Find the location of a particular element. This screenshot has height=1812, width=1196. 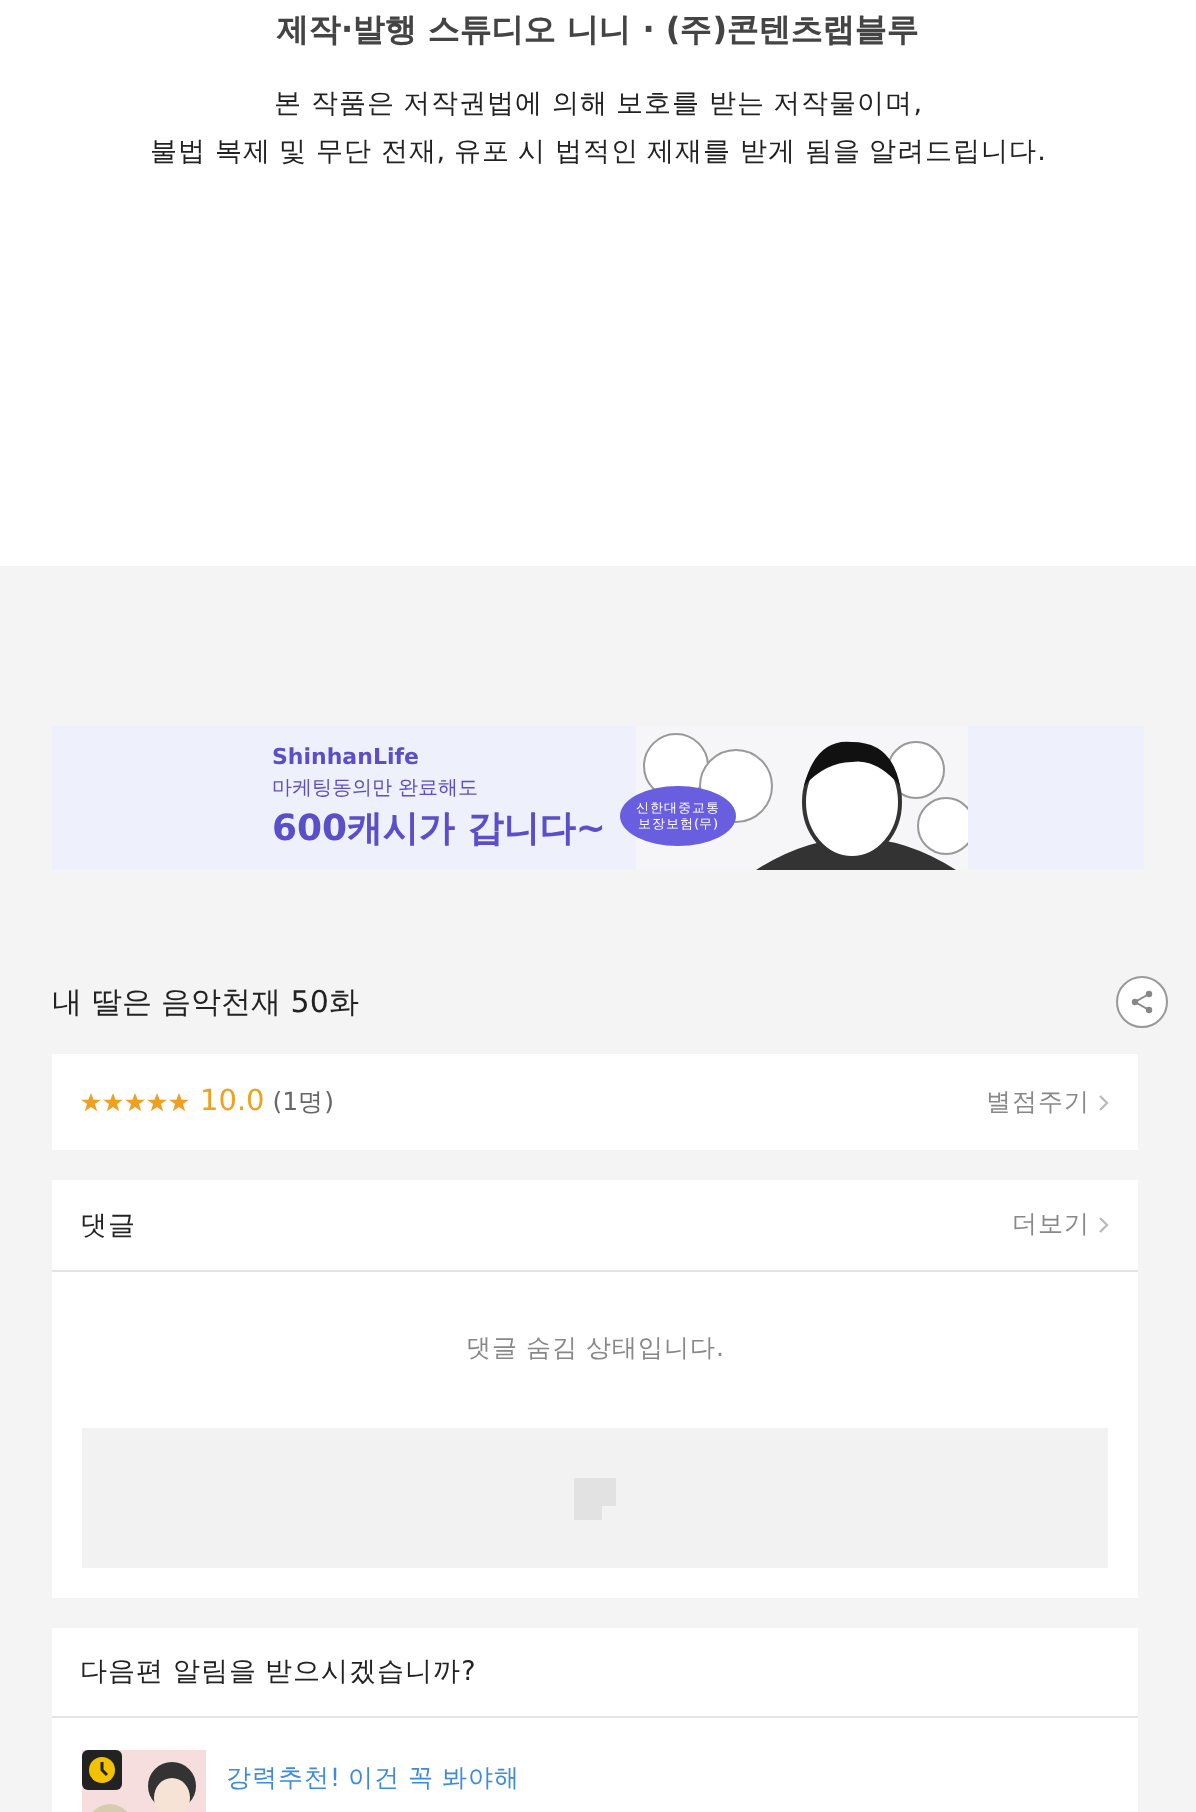

notification-question: 다음편 알림을 받으시겠습니까? is located at coordinates (278, 1672).